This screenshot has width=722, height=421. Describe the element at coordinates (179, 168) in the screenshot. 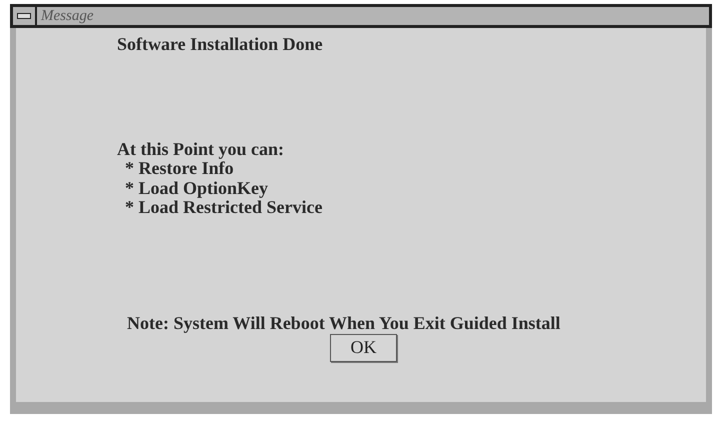

I see `option-item: * Restore Info` at that location.